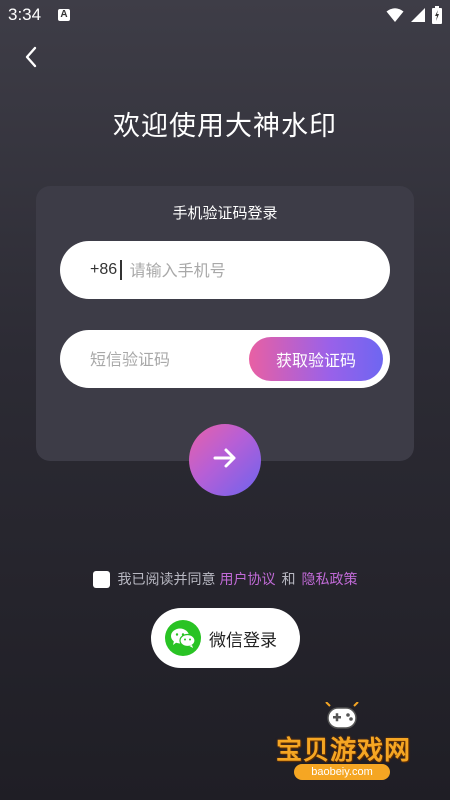 This screenshot has width=450, height=800. I want to click on text-caret, so click(121, 270).